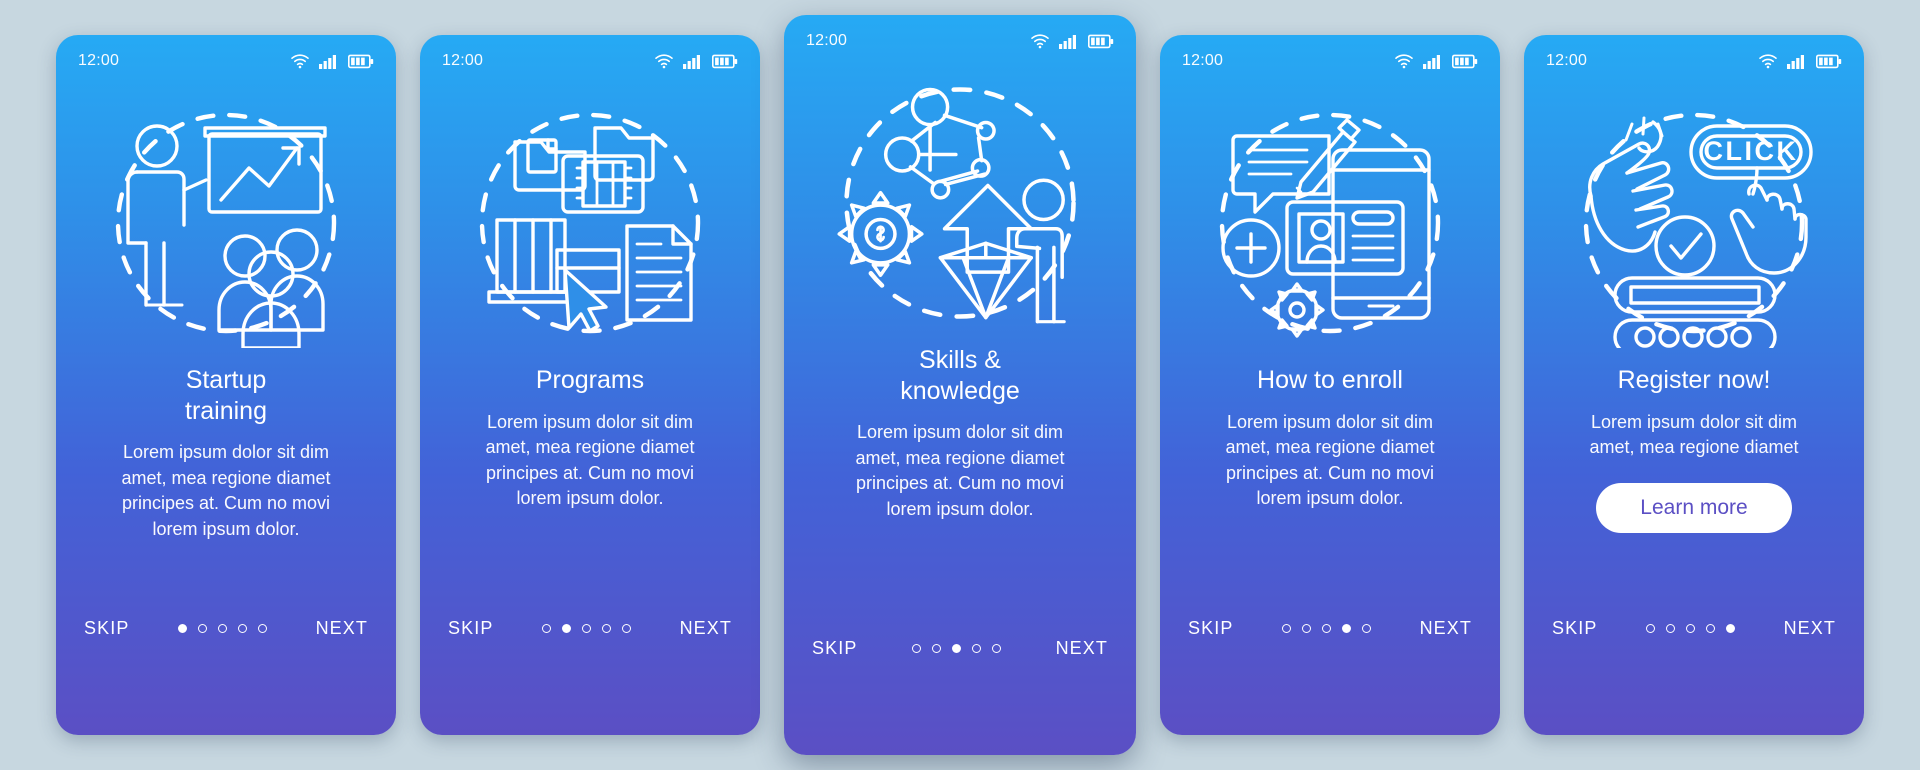 This screenshot has width=1920, height=770. I want to click on cta-wrapper: Learn more, so click(1694, 507).